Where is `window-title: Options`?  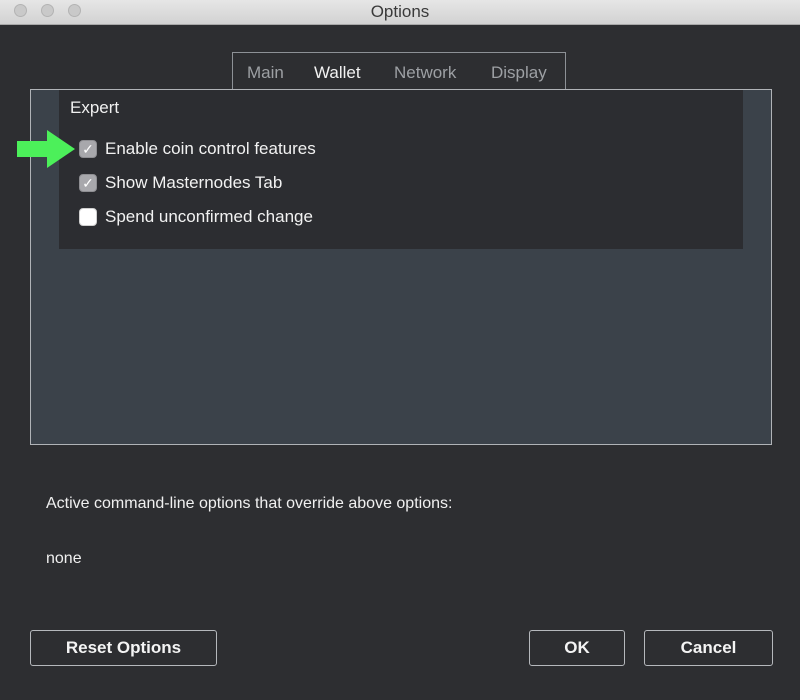 window-title: Options is located at coordinates (400, 11).